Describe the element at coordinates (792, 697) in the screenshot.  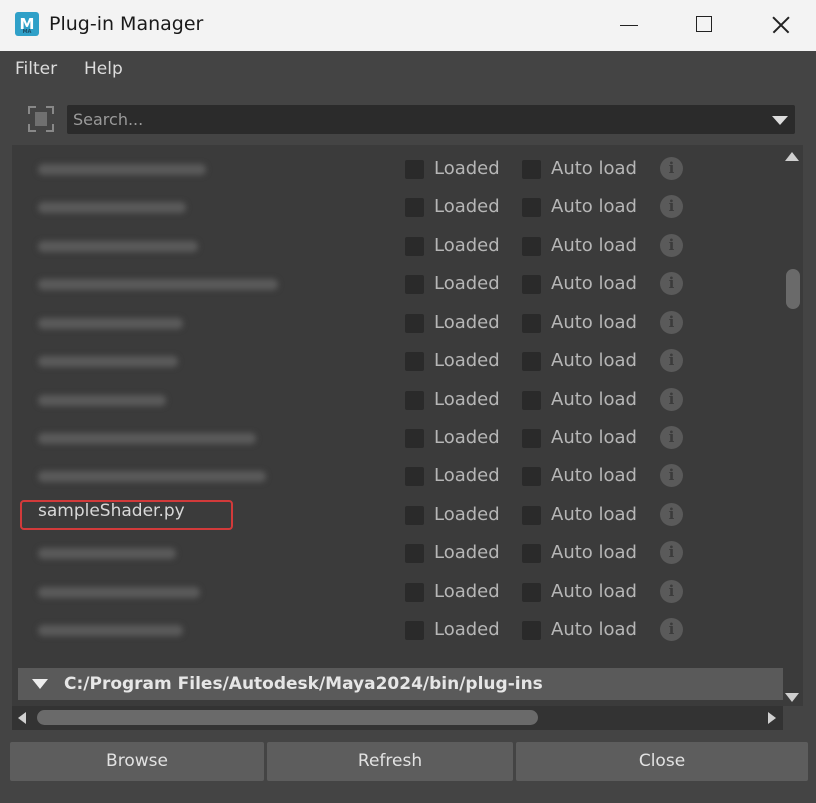
I see `scroll-down-arrow-icon` at that location.